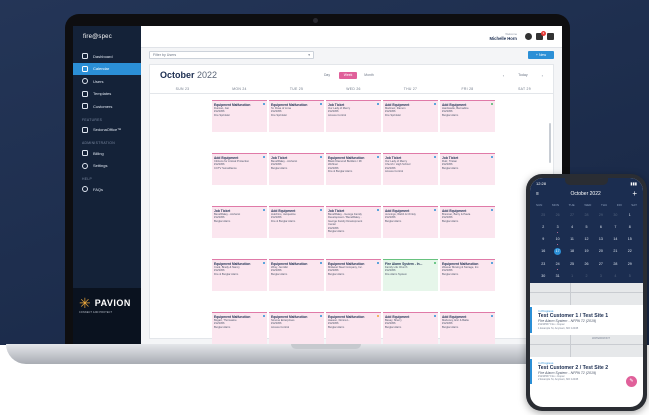  What do you see at coordinates (615, 251) in the screenshot?
I see `phone-date: 21` at bounding box center [615, 251].